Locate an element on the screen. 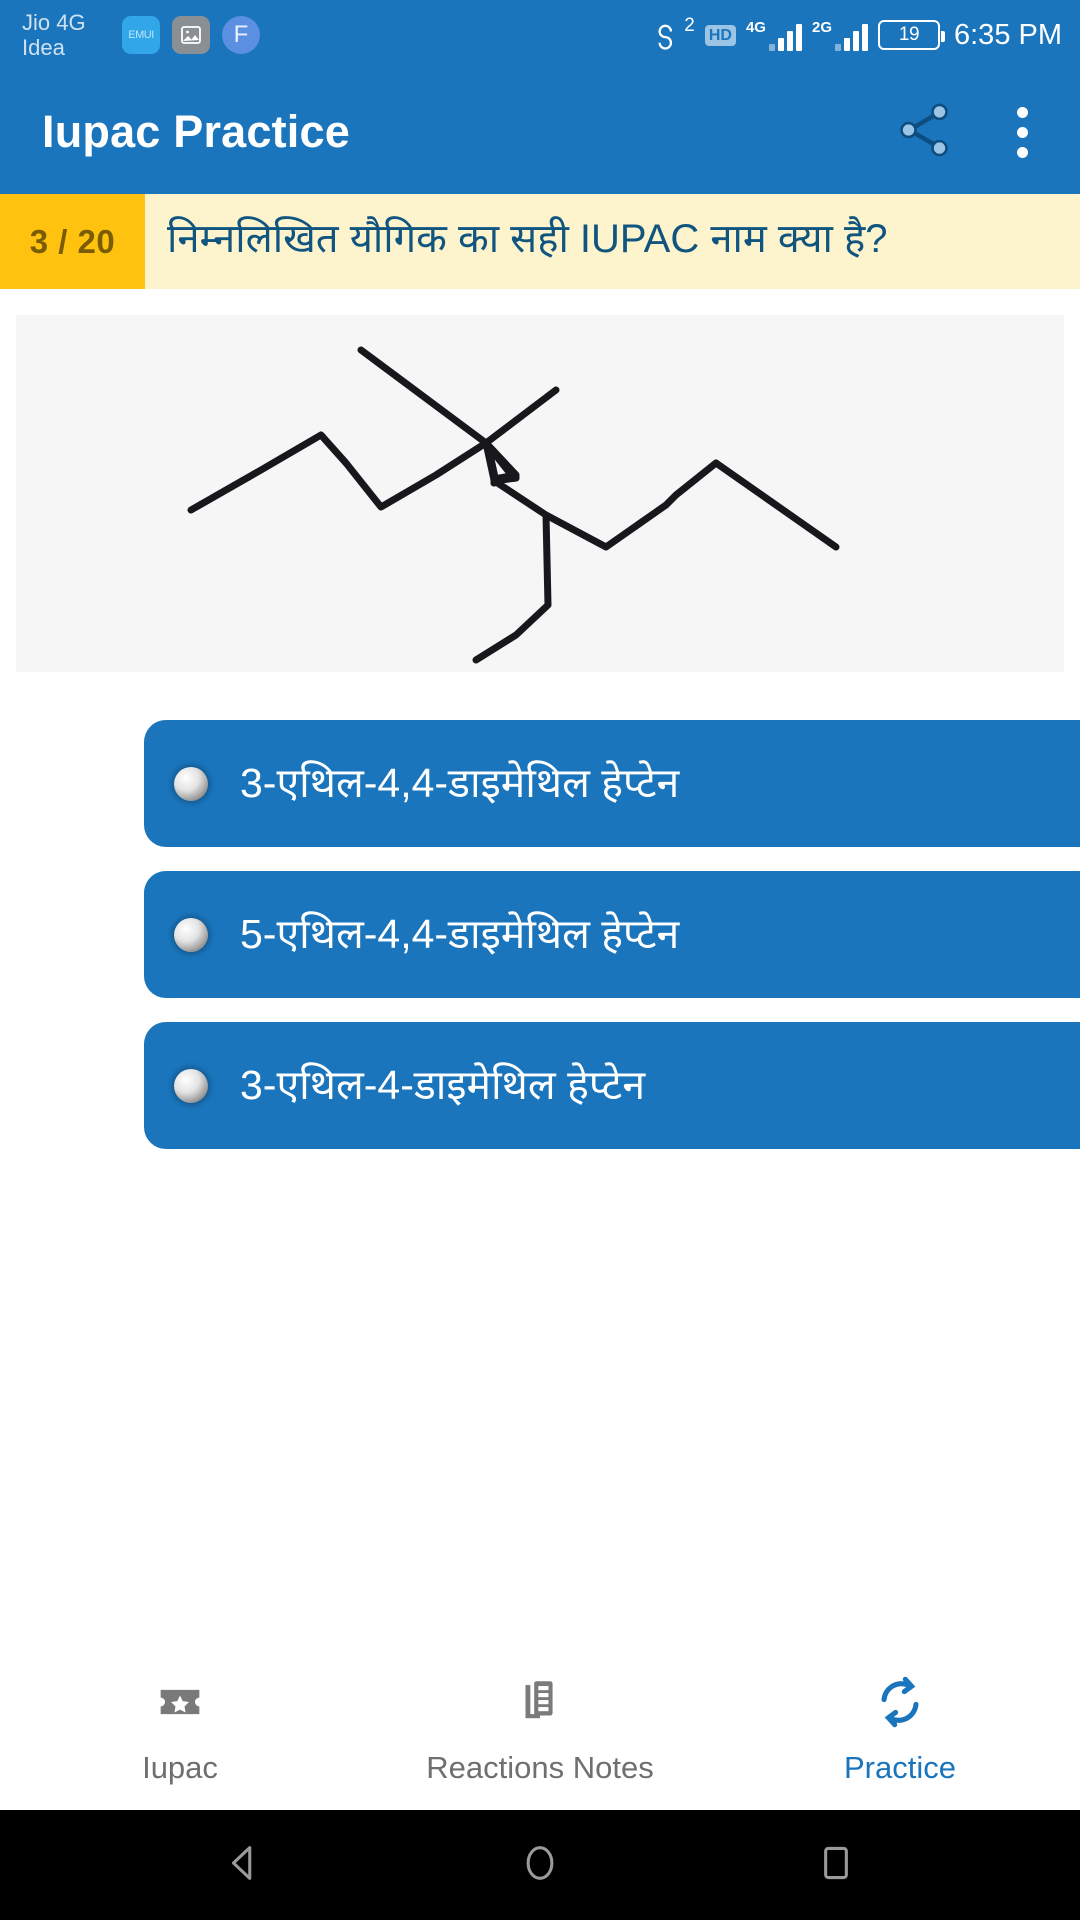  share-icon is located at coordinates (924, 132).